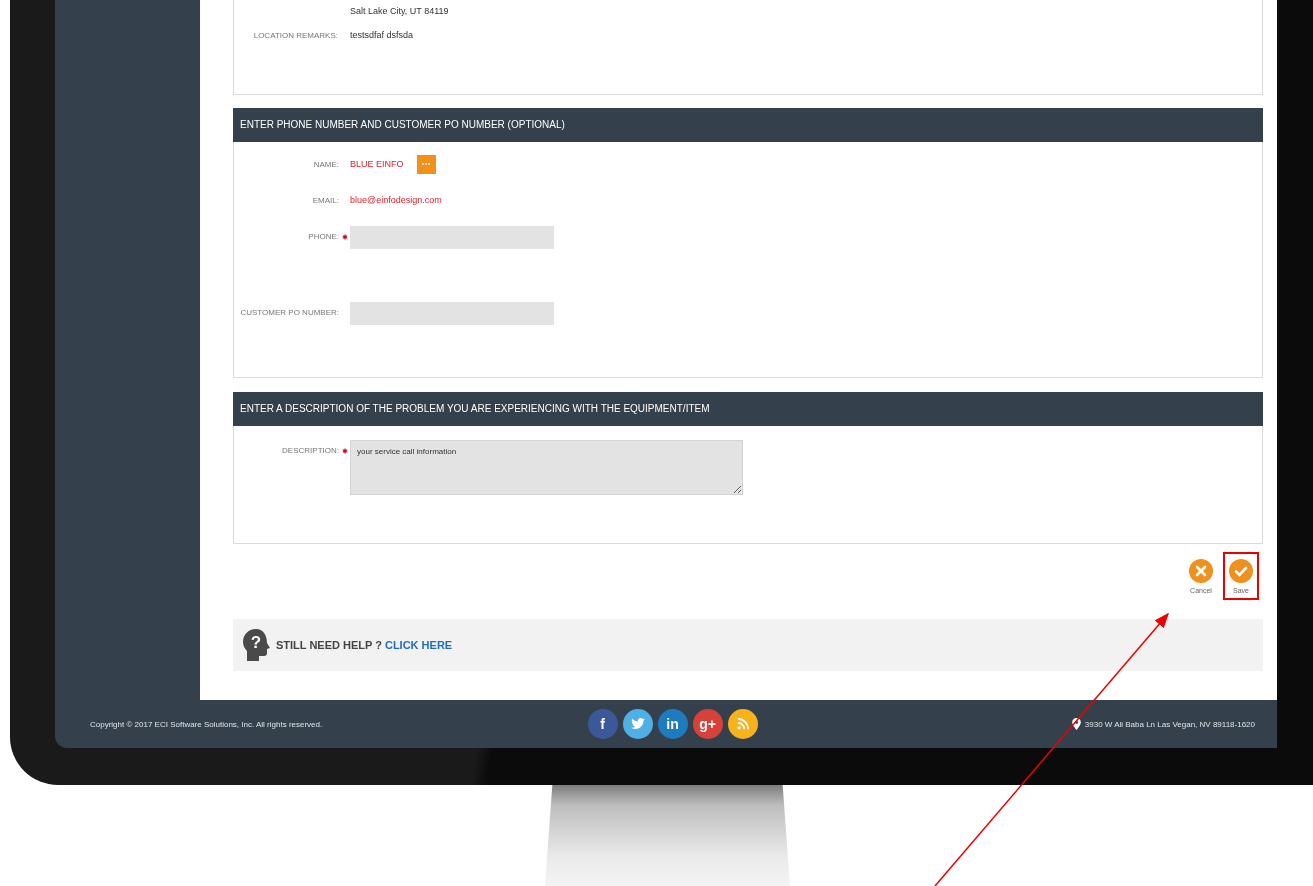 The width and height of the screenshot is (1313, 886). I want to click on field-label: NAME:, so click(326, 164).